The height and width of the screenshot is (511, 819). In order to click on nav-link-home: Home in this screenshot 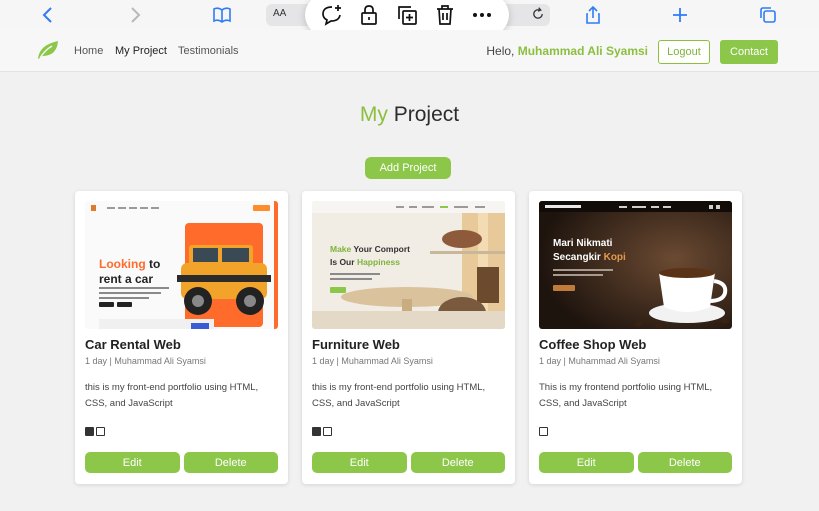, I will do `click(88, 51)`.